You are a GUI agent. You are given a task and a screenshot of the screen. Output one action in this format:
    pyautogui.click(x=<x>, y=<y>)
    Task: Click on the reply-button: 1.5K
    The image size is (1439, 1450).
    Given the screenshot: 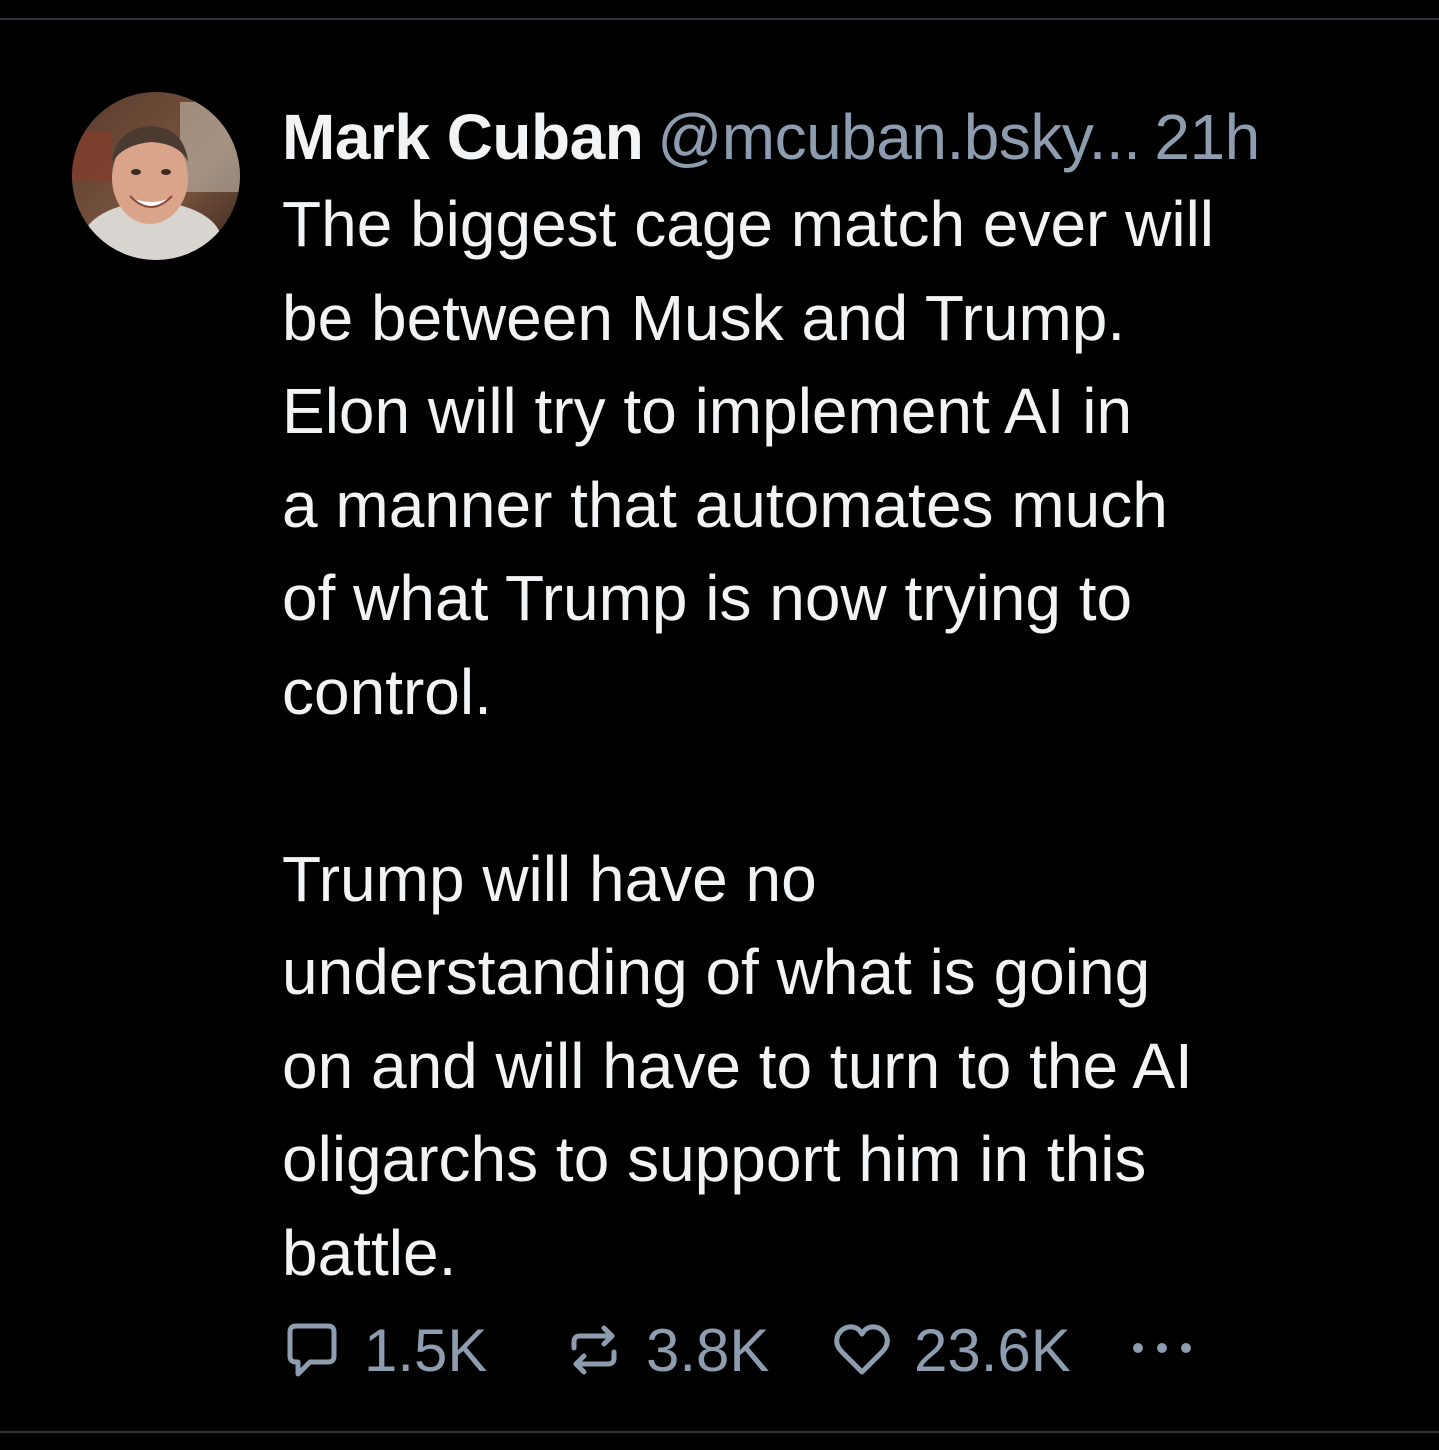 What is the action you would take?
    pyautogui.click(x=421, y=1350)
    